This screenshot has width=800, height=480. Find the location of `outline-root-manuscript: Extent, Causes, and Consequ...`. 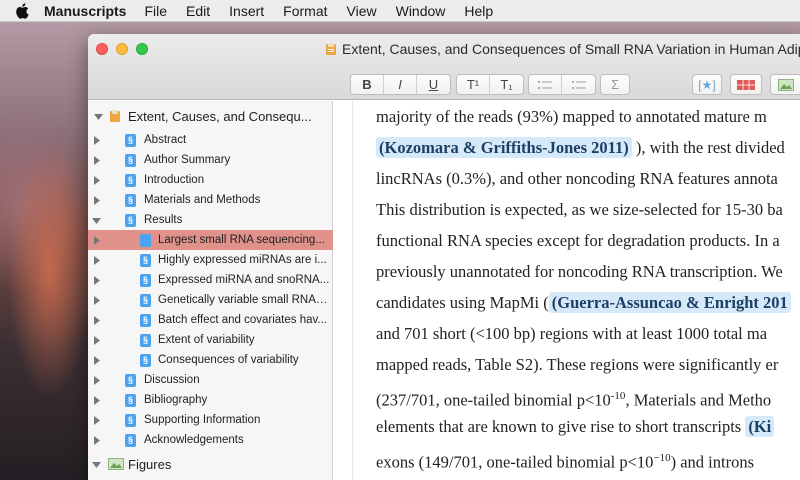

outline-root-manuscript: Extent, Causes, and Consequ... is located at coordinates (210, 116).